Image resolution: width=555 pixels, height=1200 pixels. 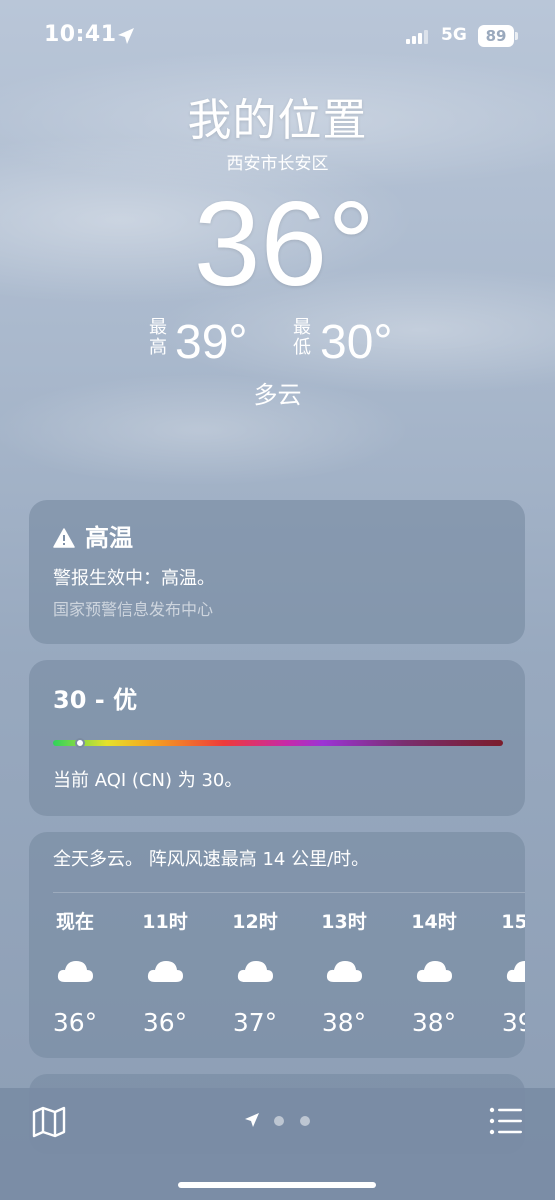 I want to click on hour-item: 13时 38°, so click(x=344, y=974).